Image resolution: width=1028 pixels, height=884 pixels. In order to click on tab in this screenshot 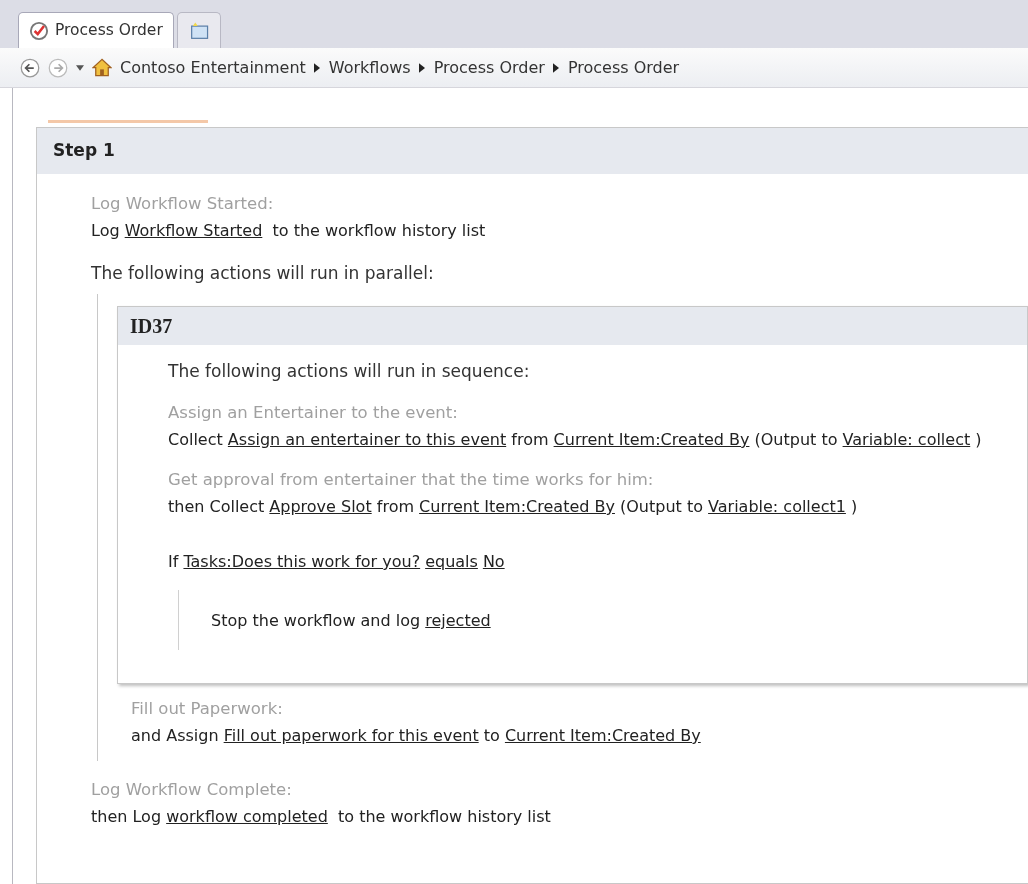, I will do `click(198, 30)`.